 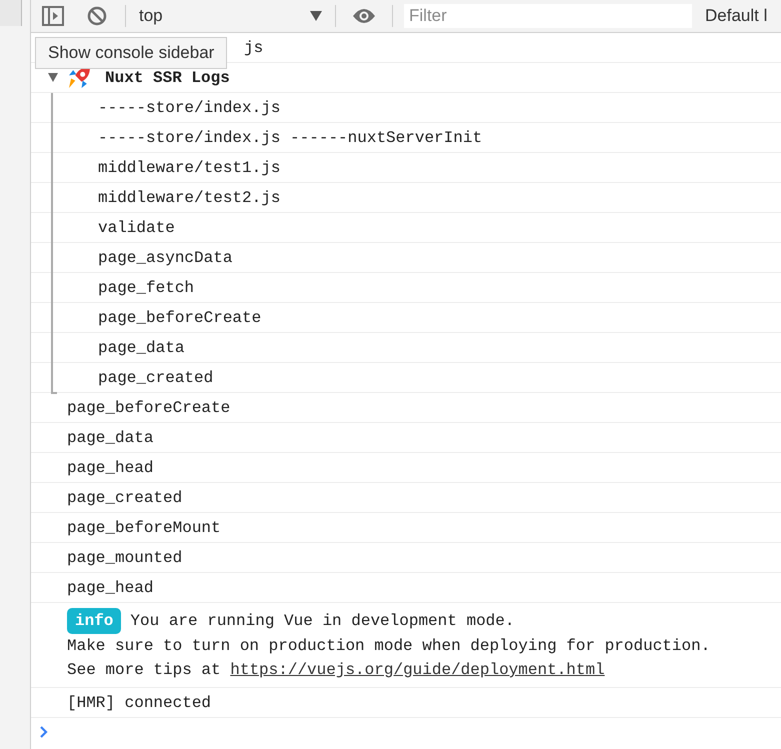 What do you see at coordinates (316, 16) in the screenshot?
I see `caret-icon` at bounding box center [316, 16].